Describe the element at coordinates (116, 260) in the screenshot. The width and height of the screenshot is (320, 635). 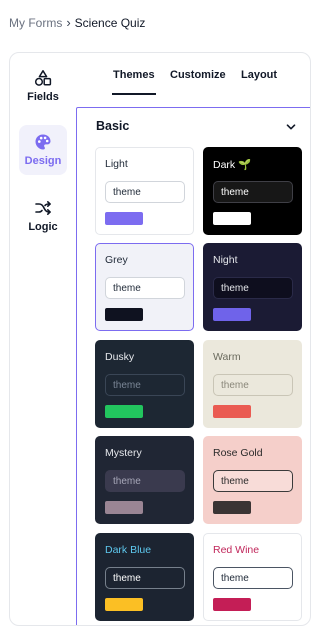
I see `theme-name: Grey` at that location.